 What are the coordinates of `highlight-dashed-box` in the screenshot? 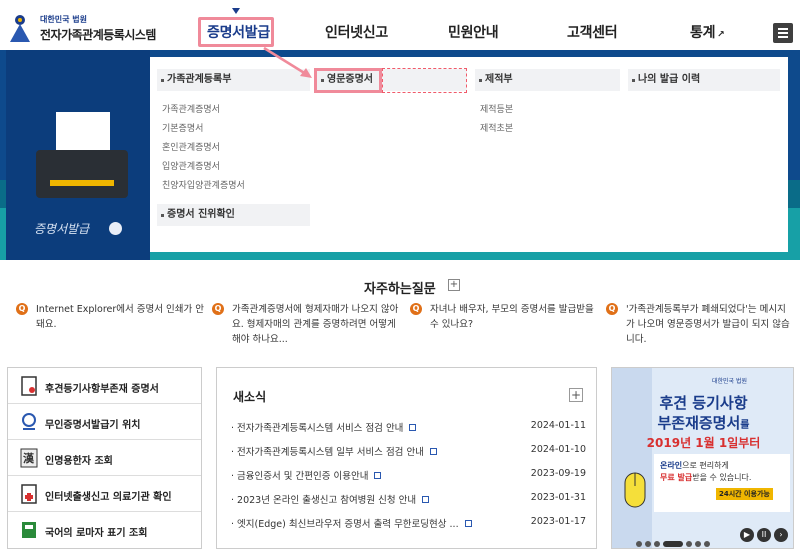 It's located at (424, 80).